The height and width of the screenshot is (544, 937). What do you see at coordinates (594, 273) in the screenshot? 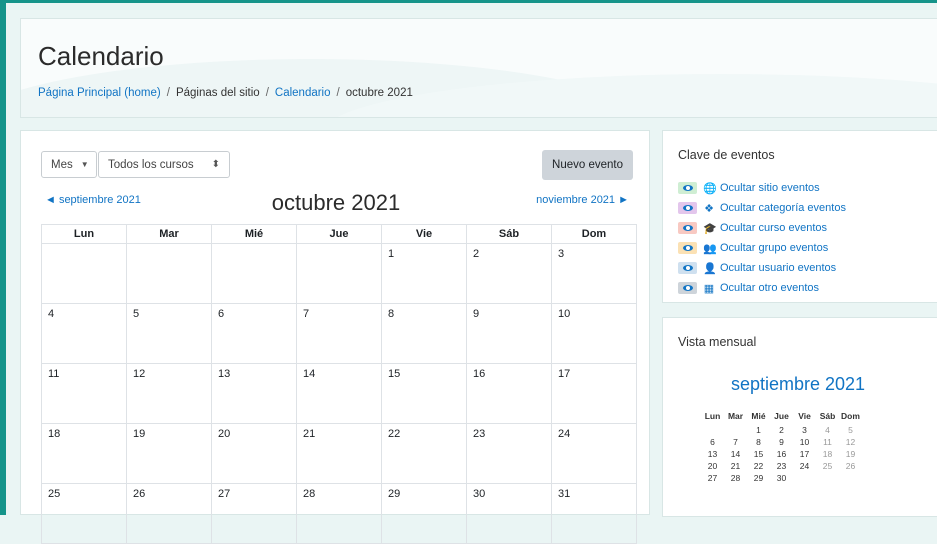
I see `day-cell: 3` at bounding box center [594, 273].